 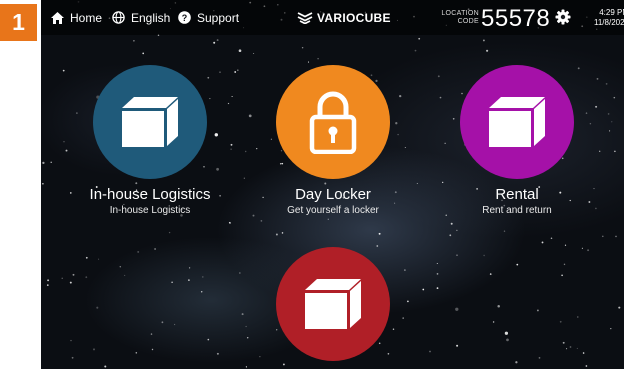 I want to click on home-link: Home, so click(x=76, y=17).